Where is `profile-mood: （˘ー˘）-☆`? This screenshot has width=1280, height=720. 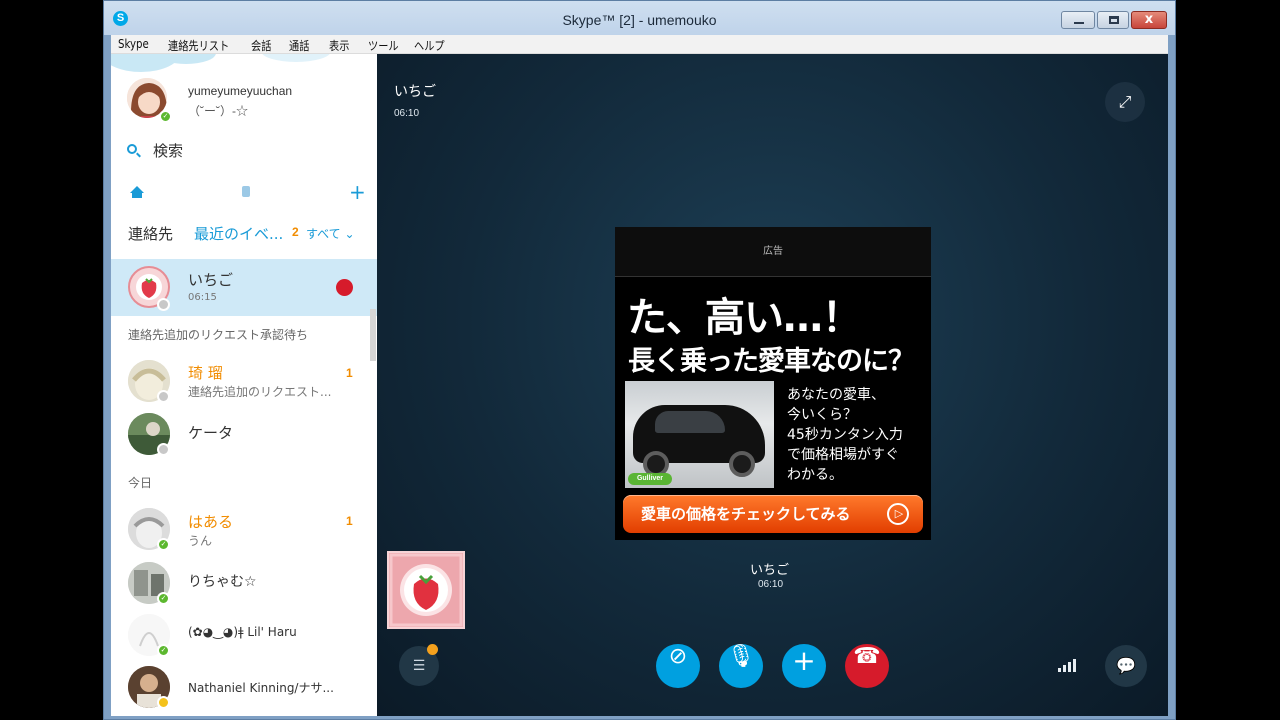
profile-mood: （˘ー˘）-☆ is located at coordinates (218, 110).